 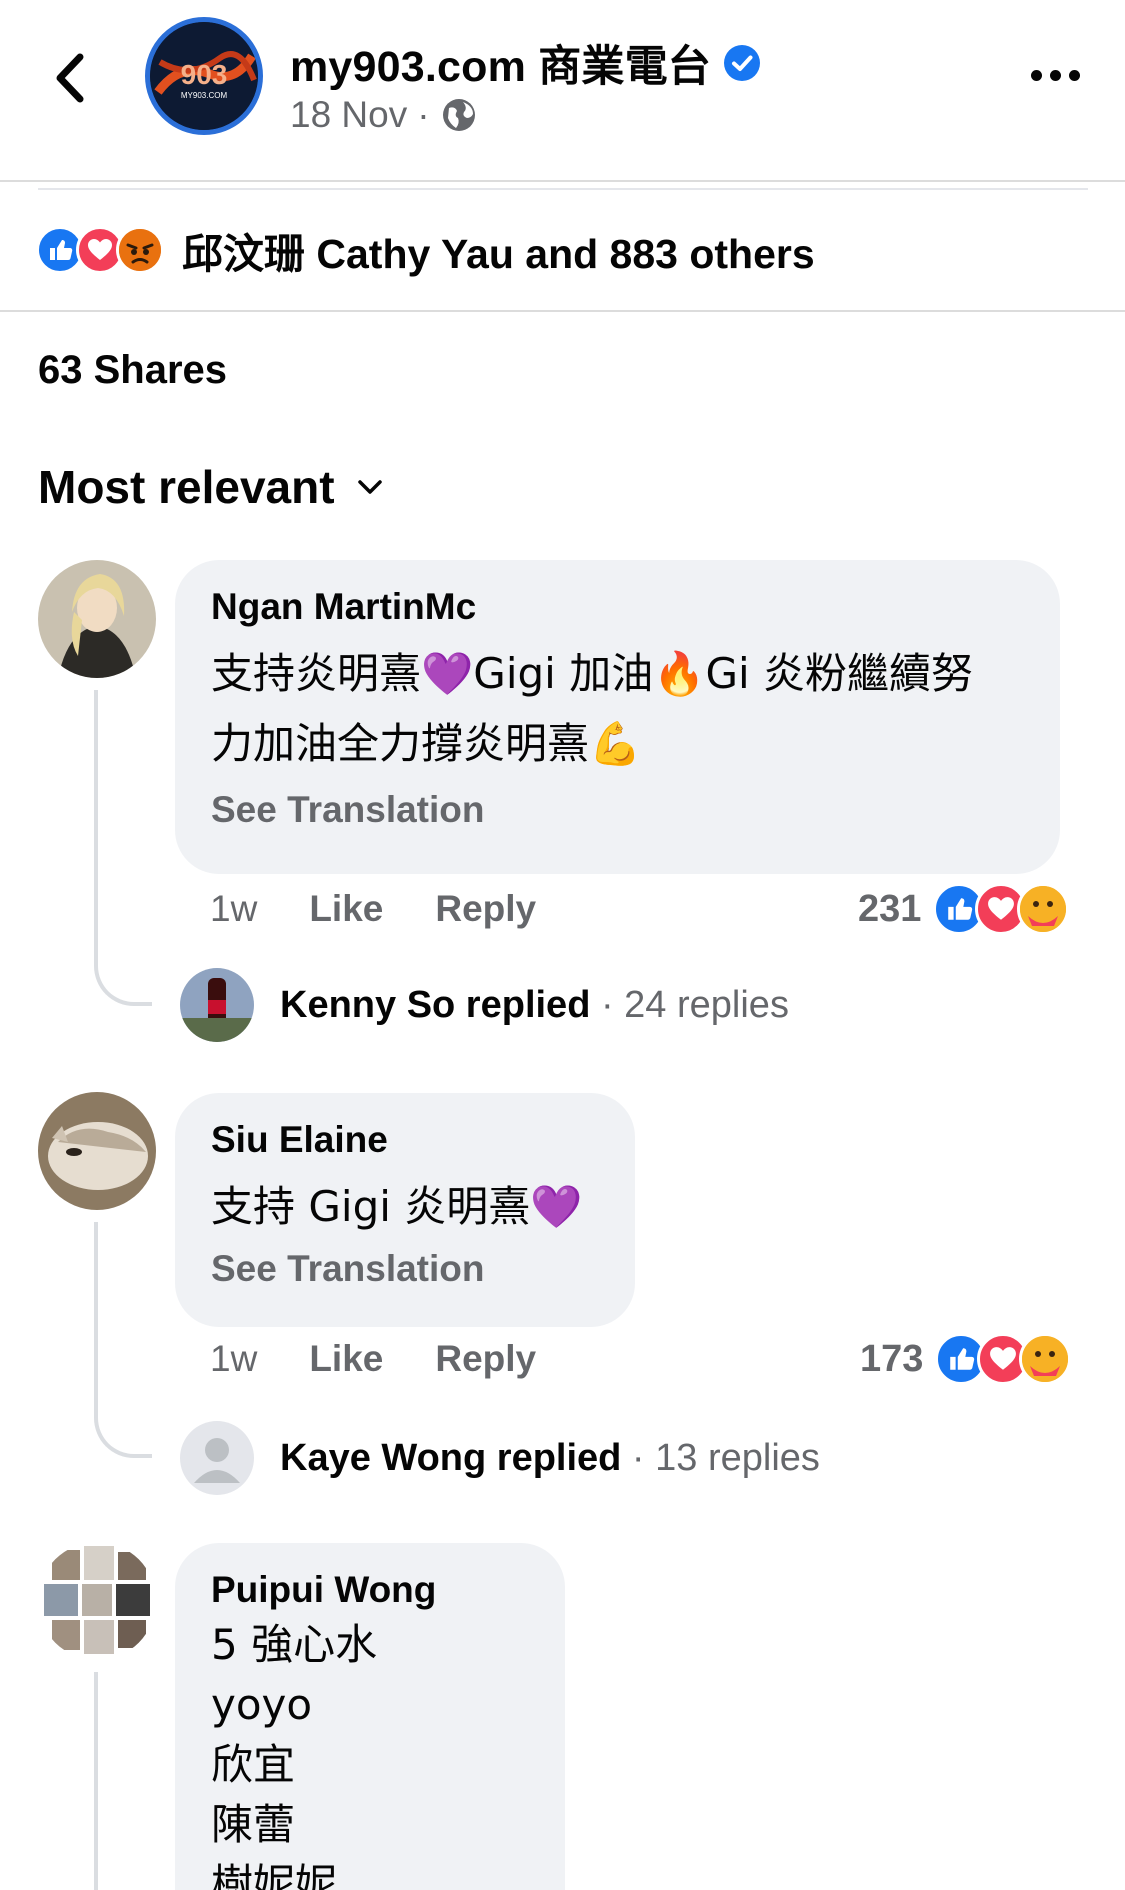 What do you see at coordinates (348, 115) in the screenshot?
I see `post-date: 18 Nov` at bounding box center [348, 115].